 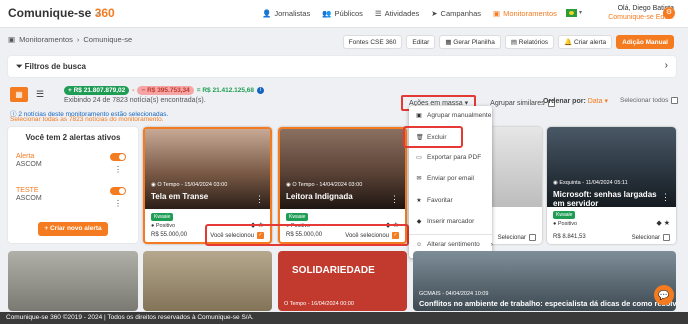 I want to click on bell-icon: 🔔, so click(x=569, y=42).